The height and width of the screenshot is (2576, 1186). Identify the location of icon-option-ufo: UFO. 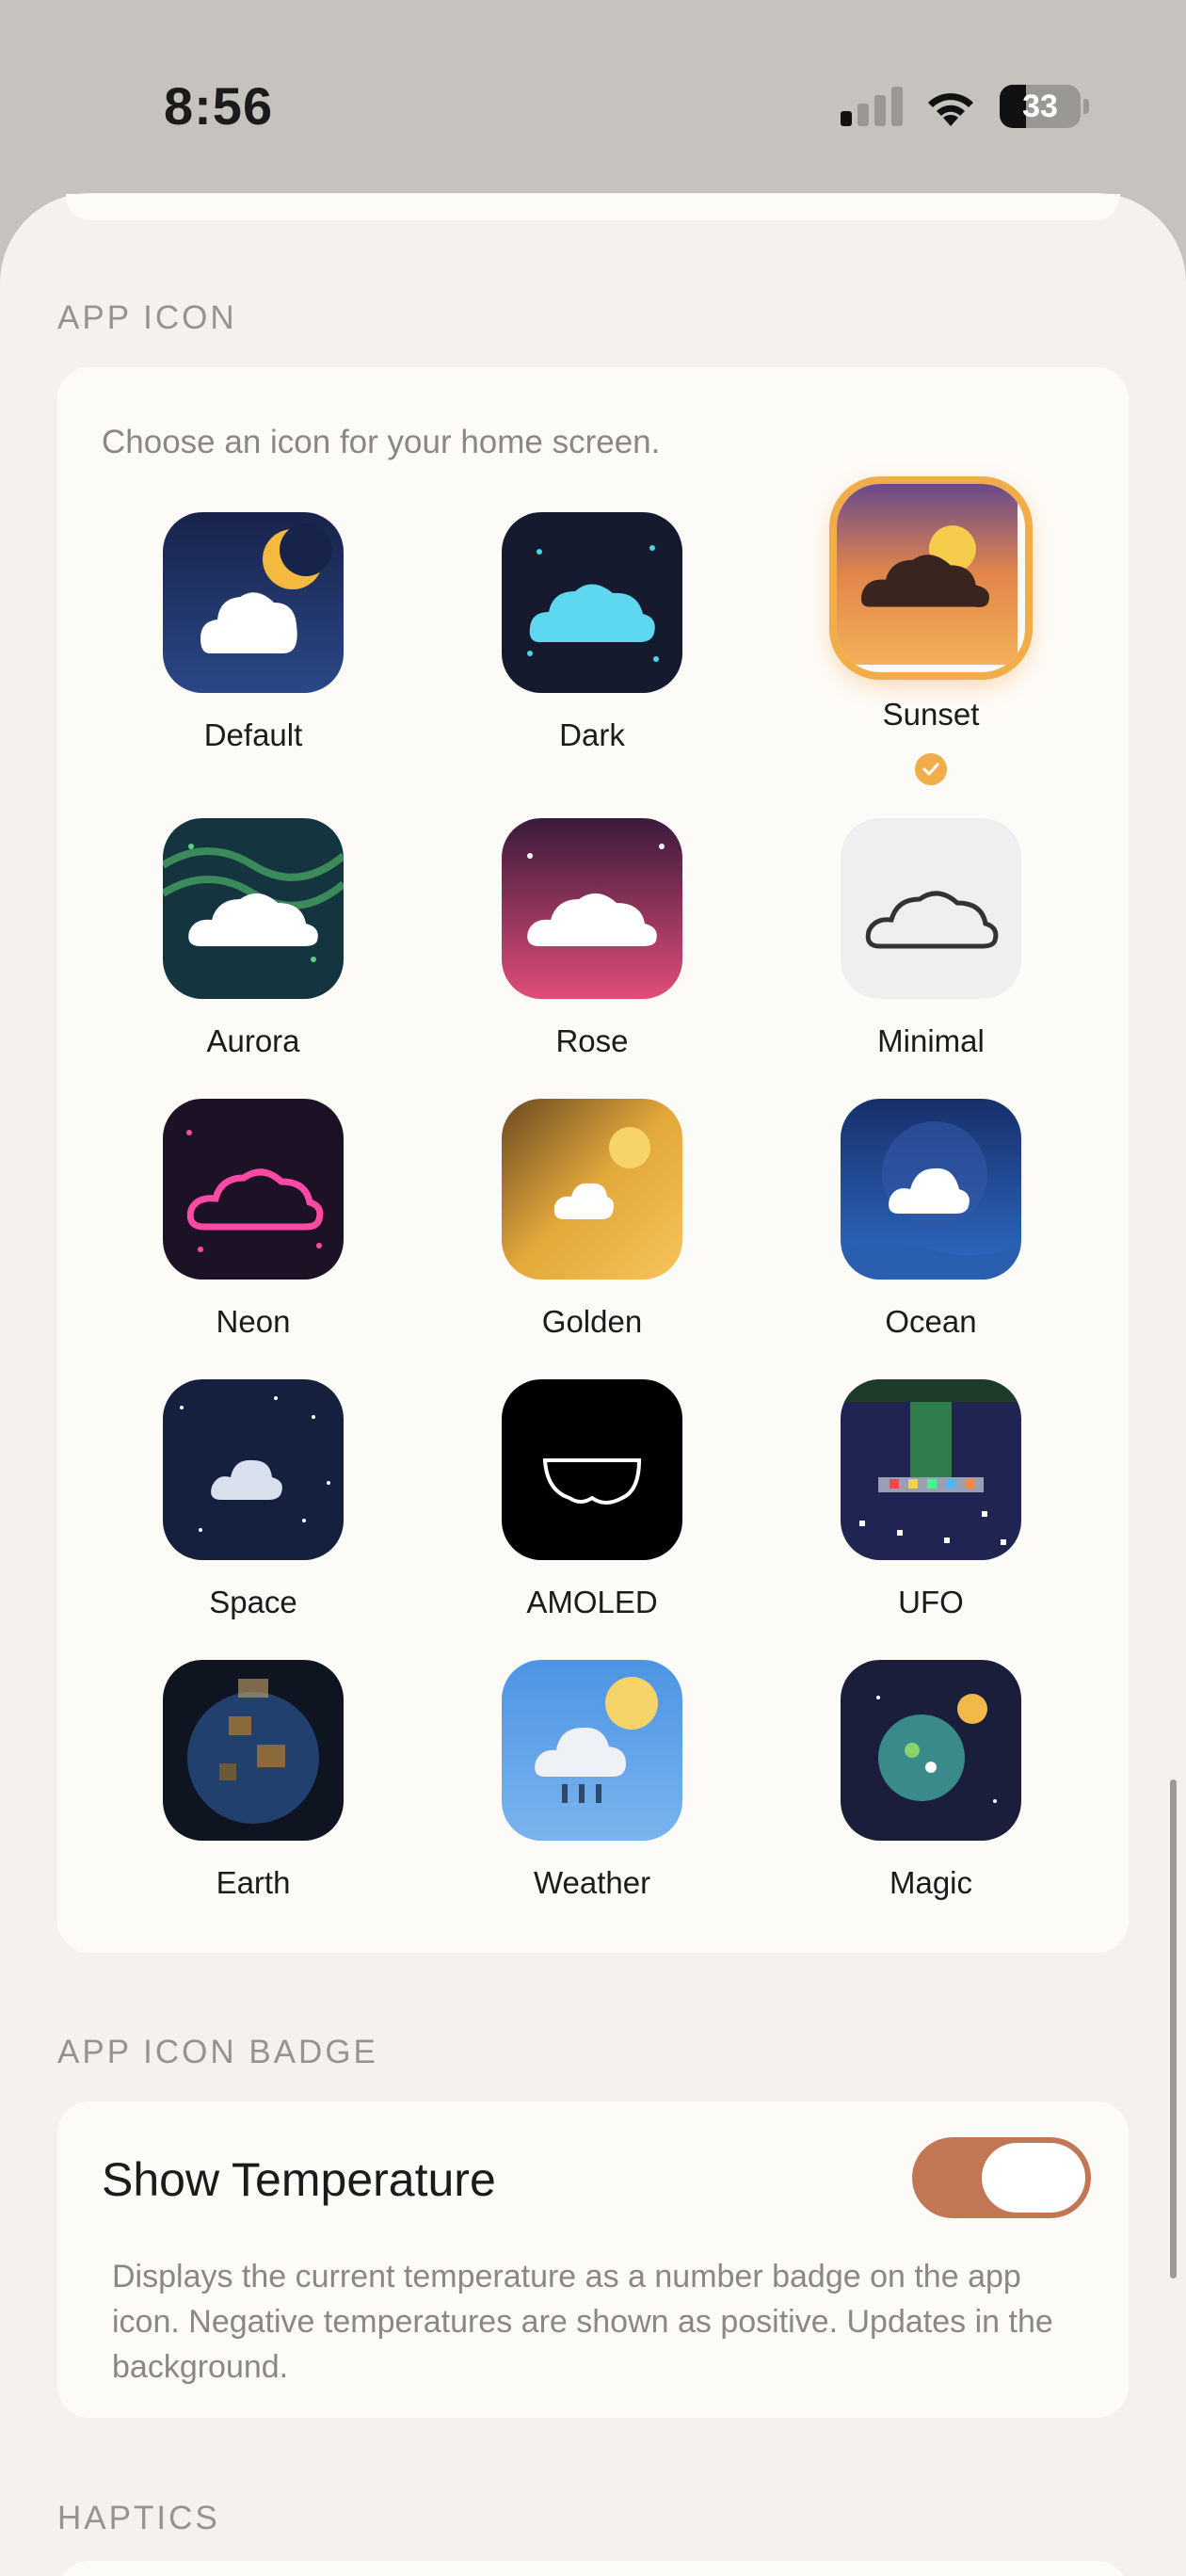
(931, 1499).